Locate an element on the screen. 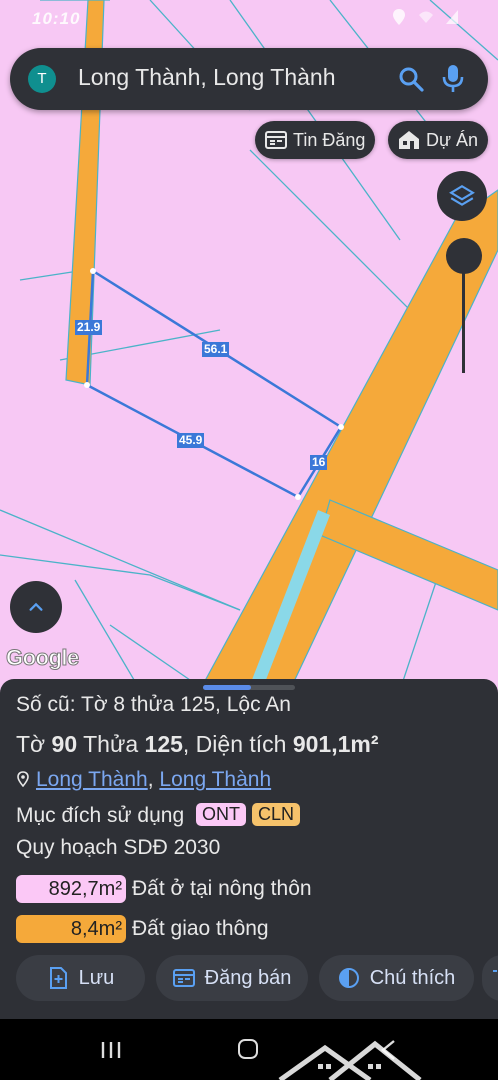 The width and height of the screenshot is (498, 1080). tin-dang-label: Tin Đăng is located at coordinates (329, 139).